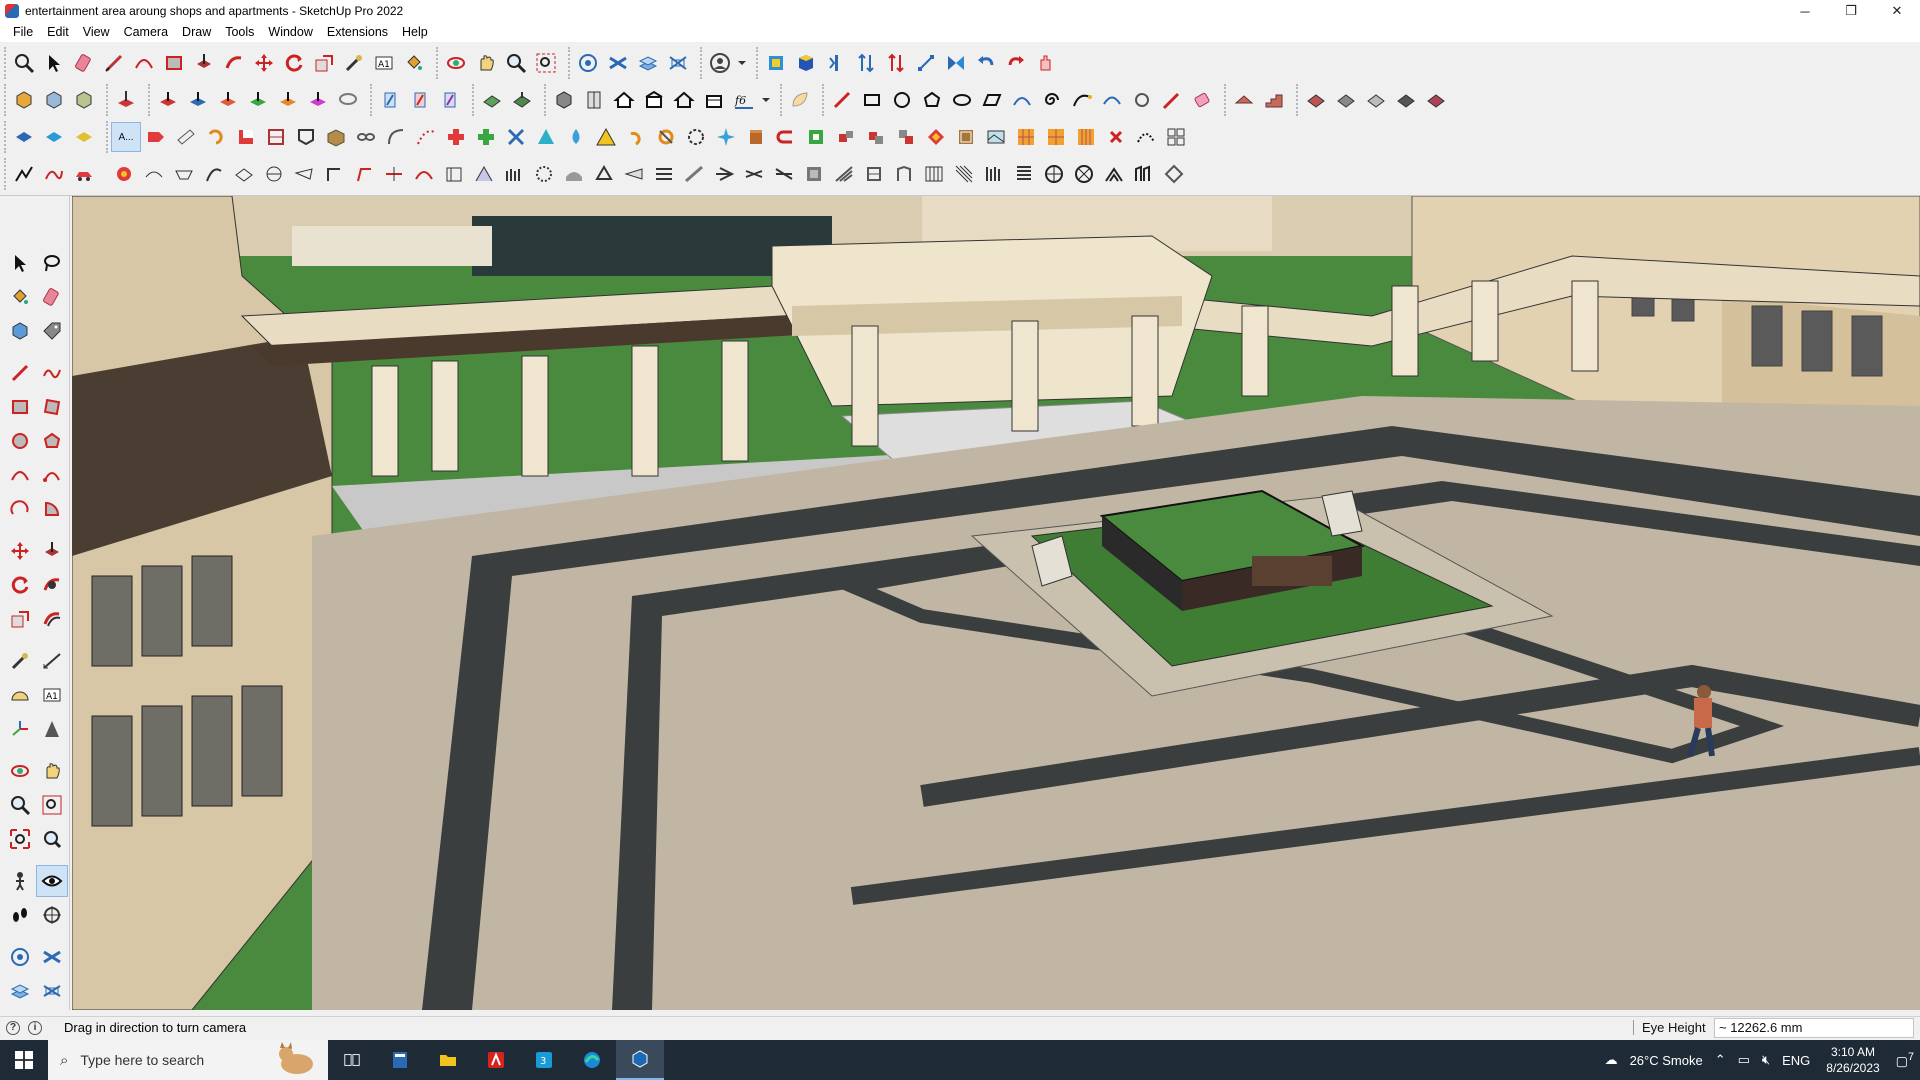  Describe the element at coordinates (800, 100) in the screenshot. I see `leaf-icon` at that location.